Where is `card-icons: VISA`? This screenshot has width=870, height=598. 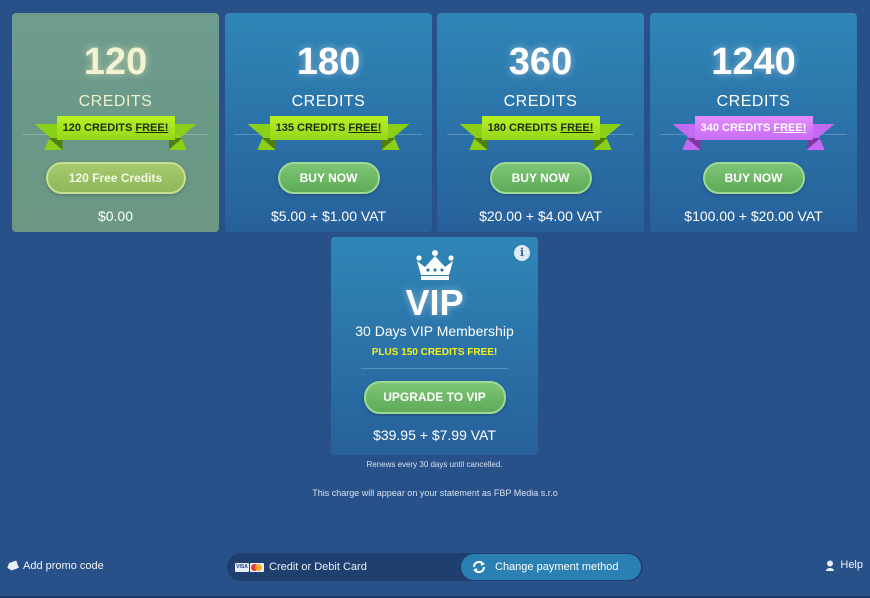 card-icons: VISA is located at coordinates (249, 567).